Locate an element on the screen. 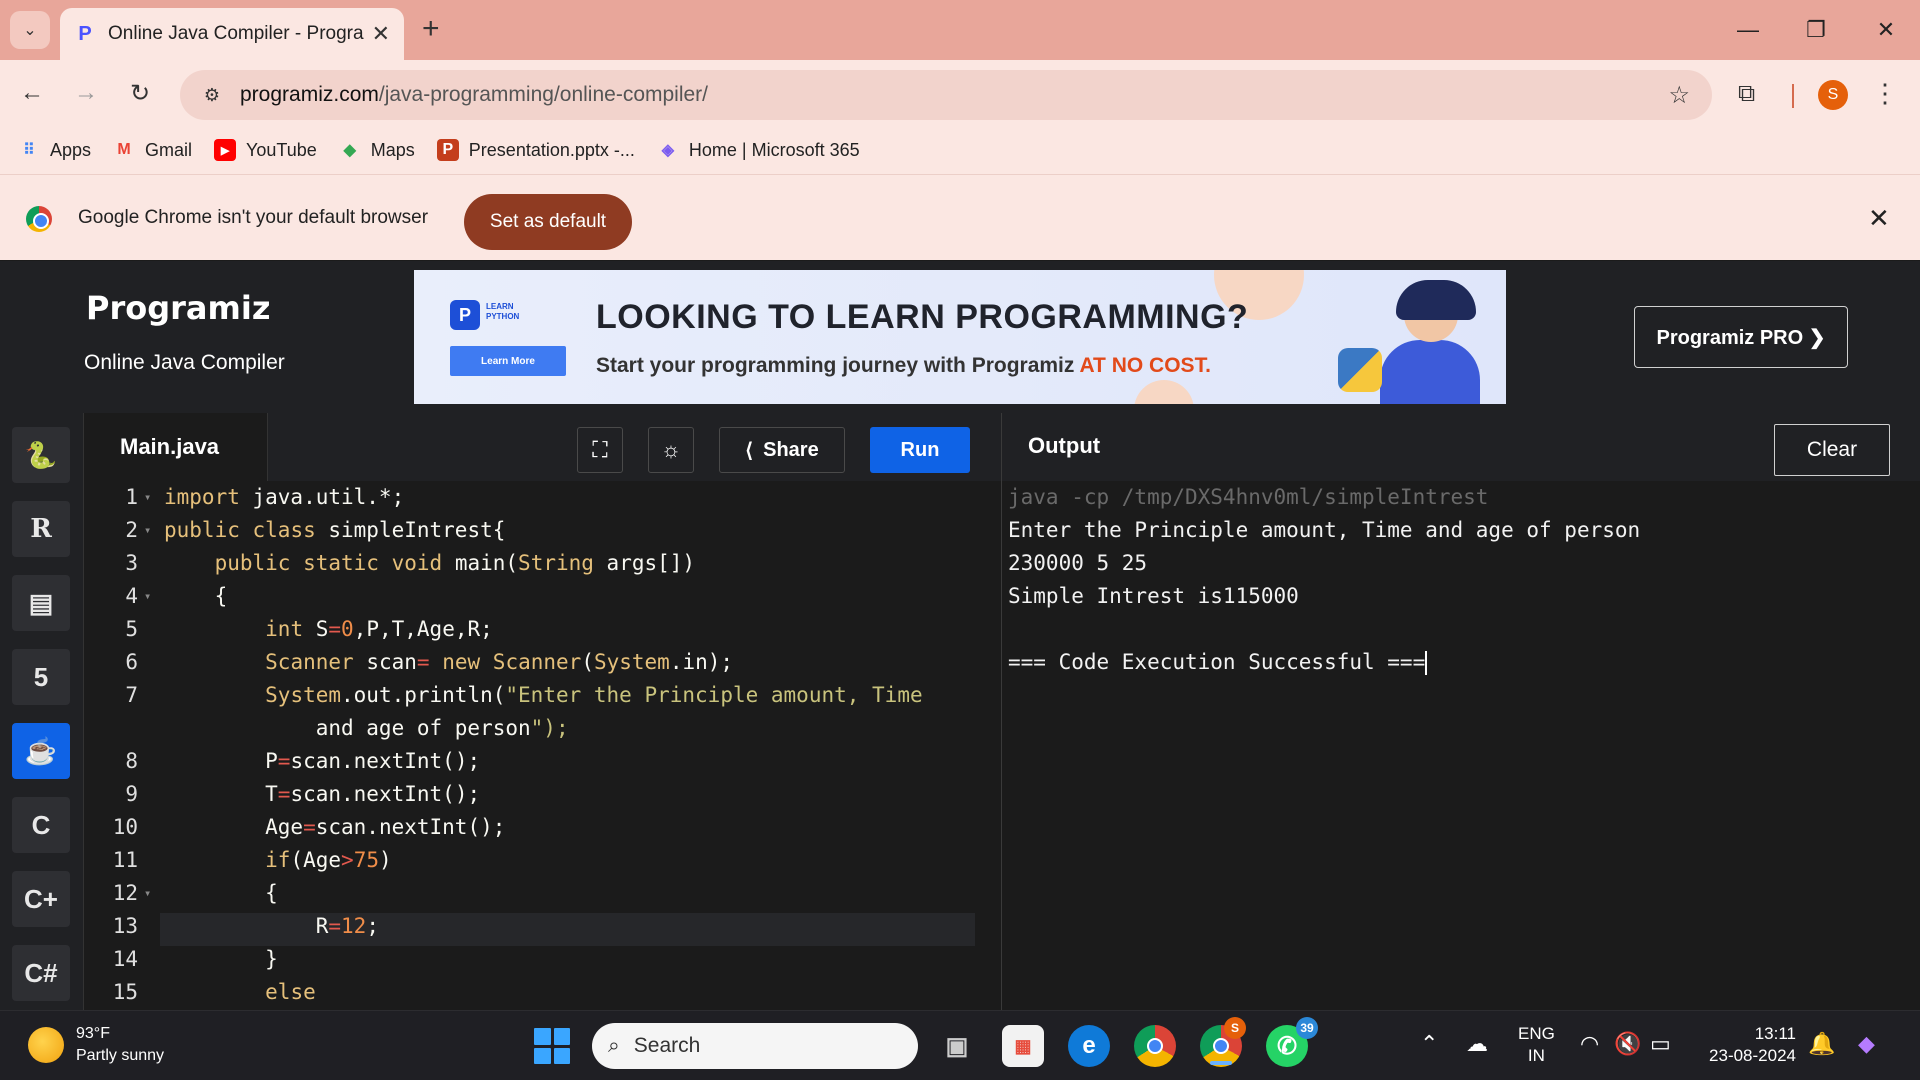  editor-header: Main.java ⛶ ☼ ⟨ Share Run is located at coordinates (542, 447).